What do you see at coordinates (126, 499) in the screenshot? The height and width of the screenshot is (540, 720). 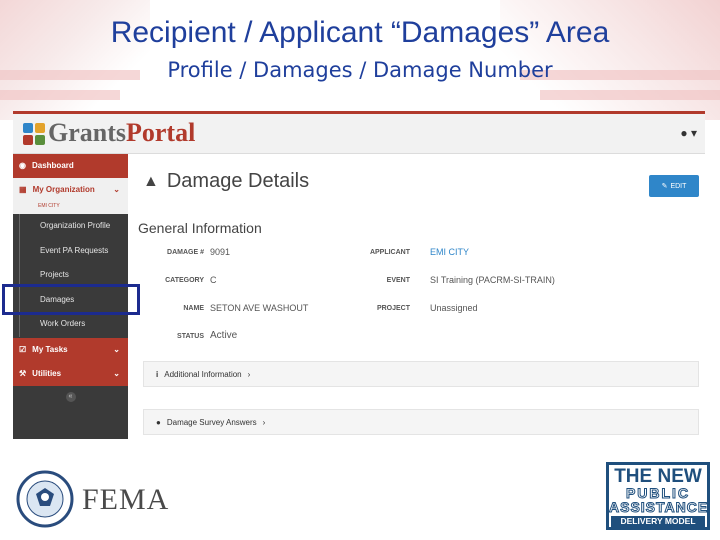 I see `fema-logo-text: FEMA` at bounding box center [126, 499].